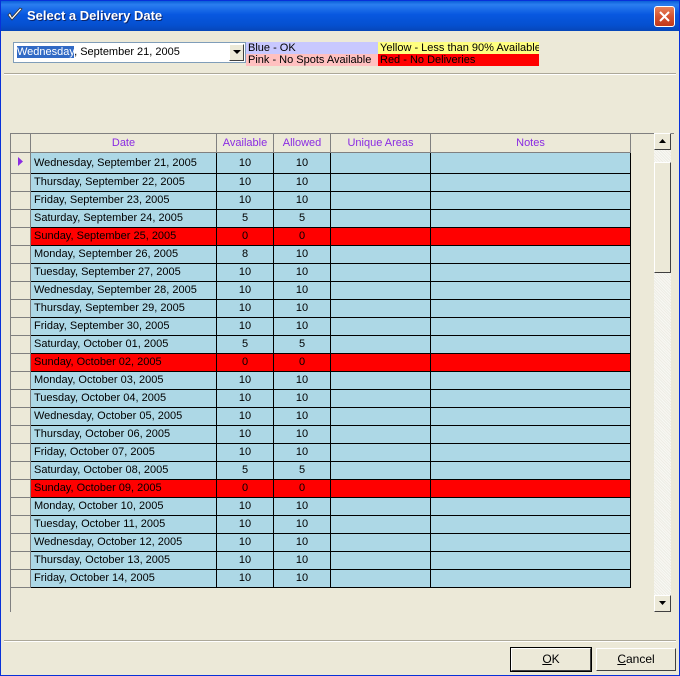 The width and height of the screenshot is (680, 676). Describe the element at coordinates (123, 506) in the screenshot. I see `date-cell: Monday, October 10, 2005` at that location.